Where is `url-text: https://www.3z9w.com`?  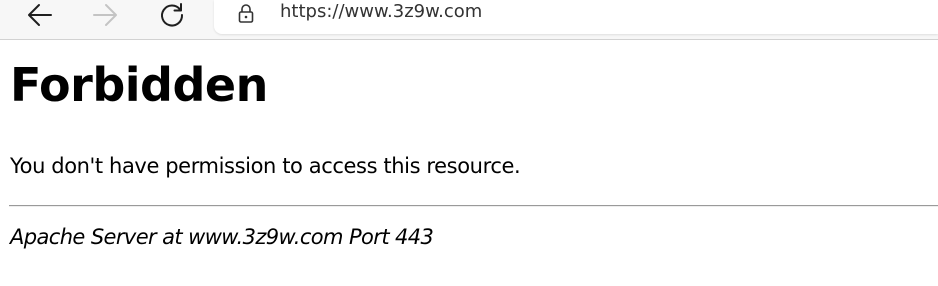
url-text: https://www.3z9w.com is located at coordinates (381, 13).